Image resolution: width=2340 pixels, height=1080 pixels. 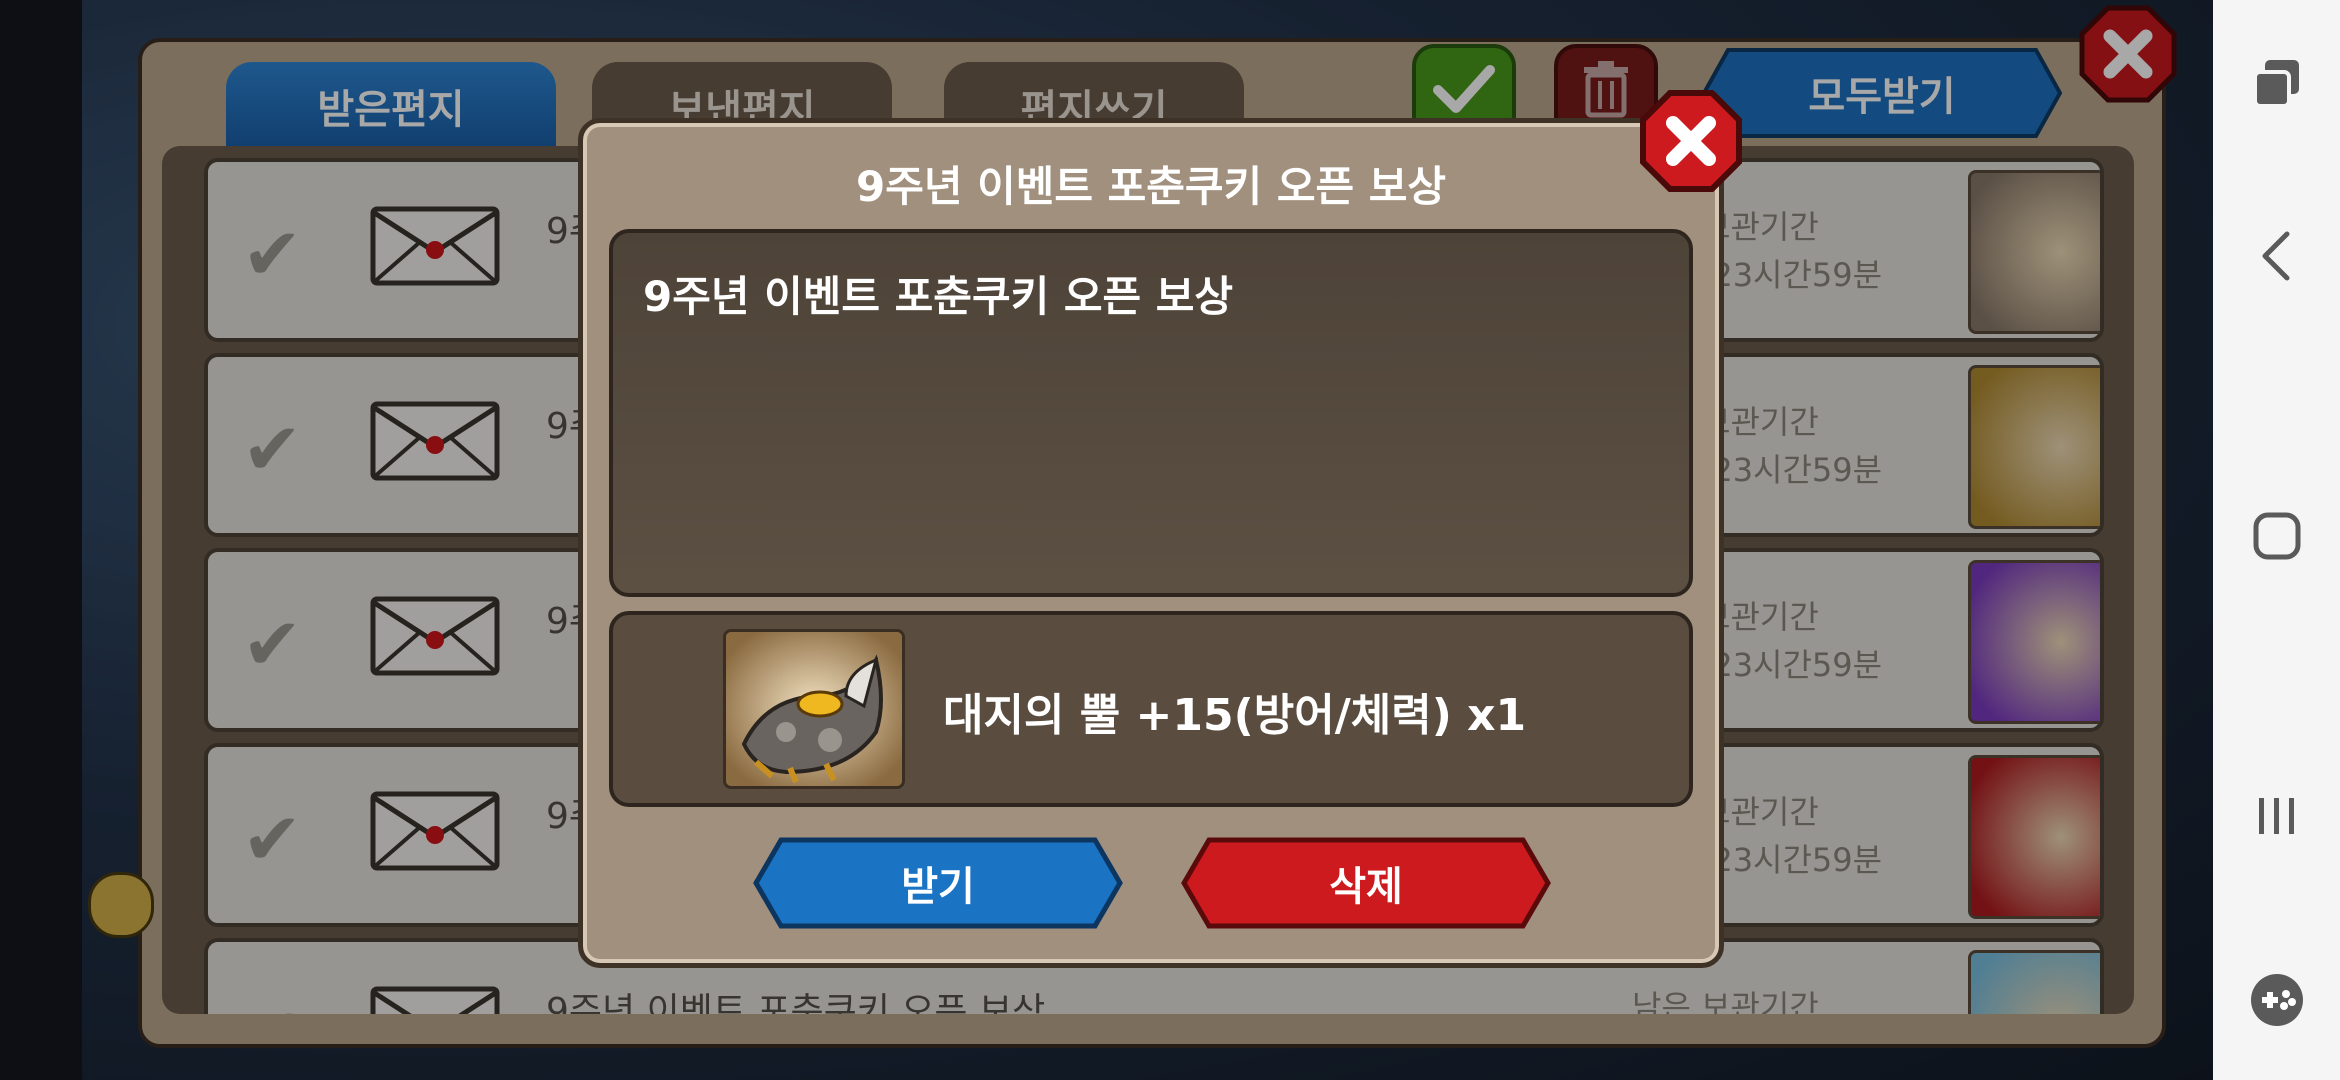 I want to click on reward-text: 대지의 뿔 +15(방어/체력) x1, so click(x=1235, y=715).